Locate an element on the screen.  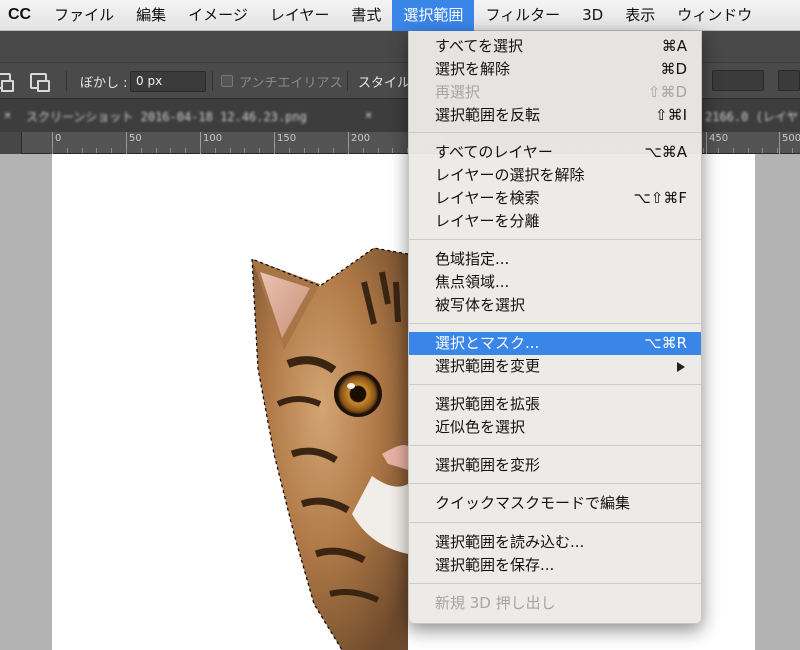
menu-item-all-layers: すべてのレイヤー ⌥⌘A is located at coordinates (555, 152).